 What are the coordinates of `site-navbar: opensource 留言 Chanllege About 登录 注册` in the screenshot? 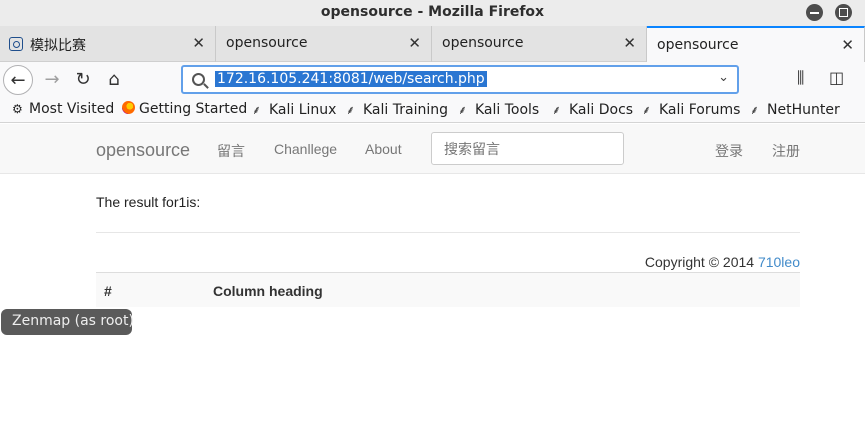 It's located at (432, 149).